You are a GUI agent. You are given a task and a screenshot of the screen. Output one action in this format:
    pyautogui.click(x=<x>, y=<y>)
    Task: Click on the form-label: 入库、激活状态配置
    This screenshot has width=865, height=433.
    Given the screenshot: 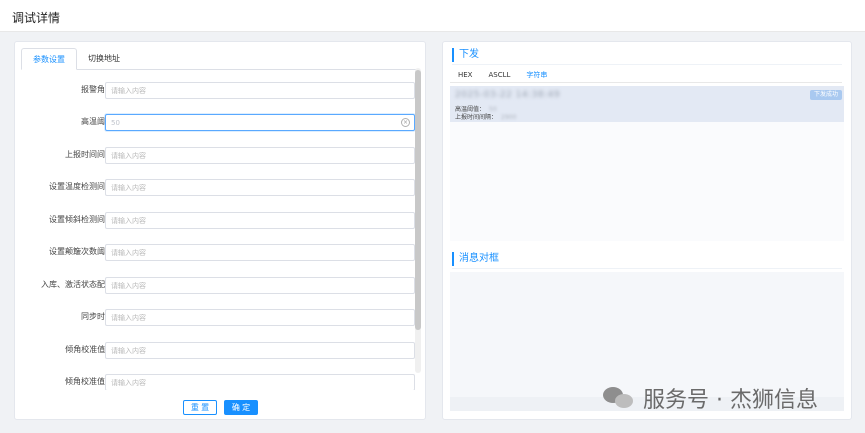 What is the action you would take?
    pyautogui.click(x=77, y=284)
    